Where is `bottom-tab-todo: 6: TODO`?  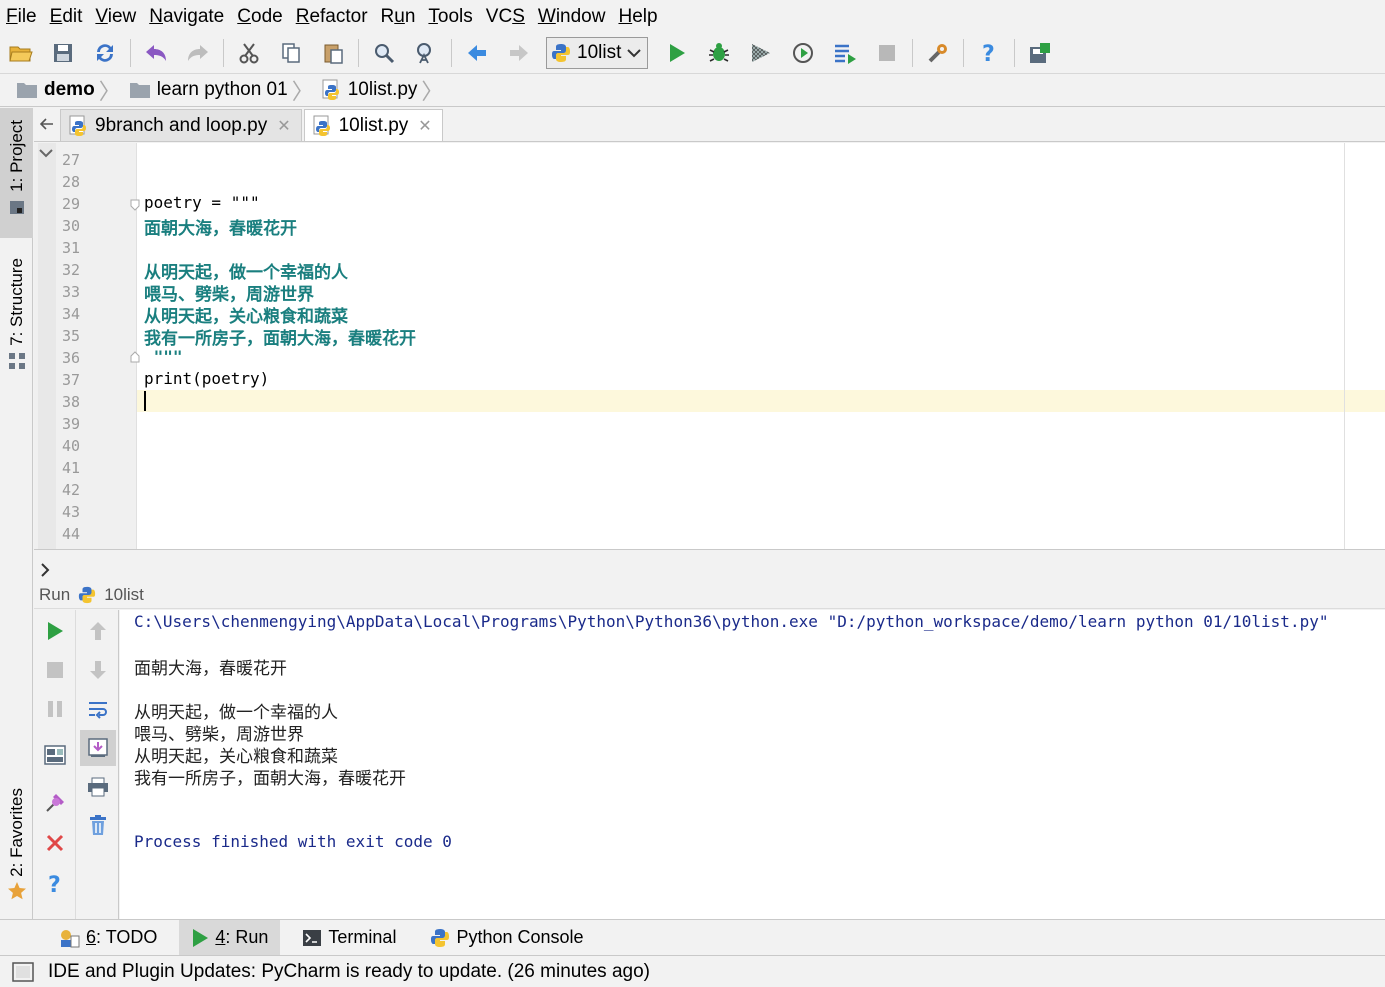 bottom-tab-todo: 6: TODO is located at coordinates (107, 938).